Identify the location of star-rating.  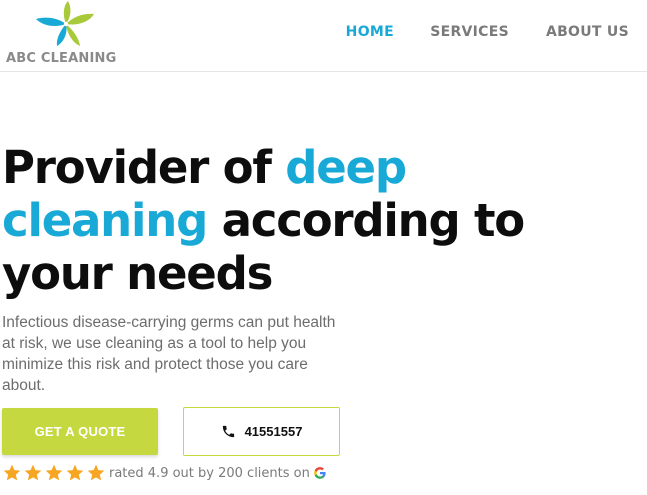
(54, 473).